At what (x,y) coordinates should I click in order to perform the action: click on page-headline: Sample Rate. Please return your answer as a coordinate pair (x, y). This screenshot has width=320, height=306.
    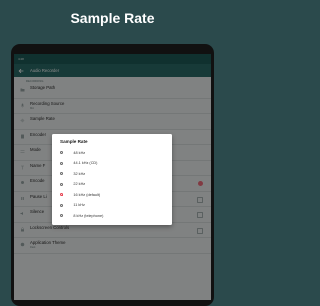
    Looking at the image, I should click on (112, 18).